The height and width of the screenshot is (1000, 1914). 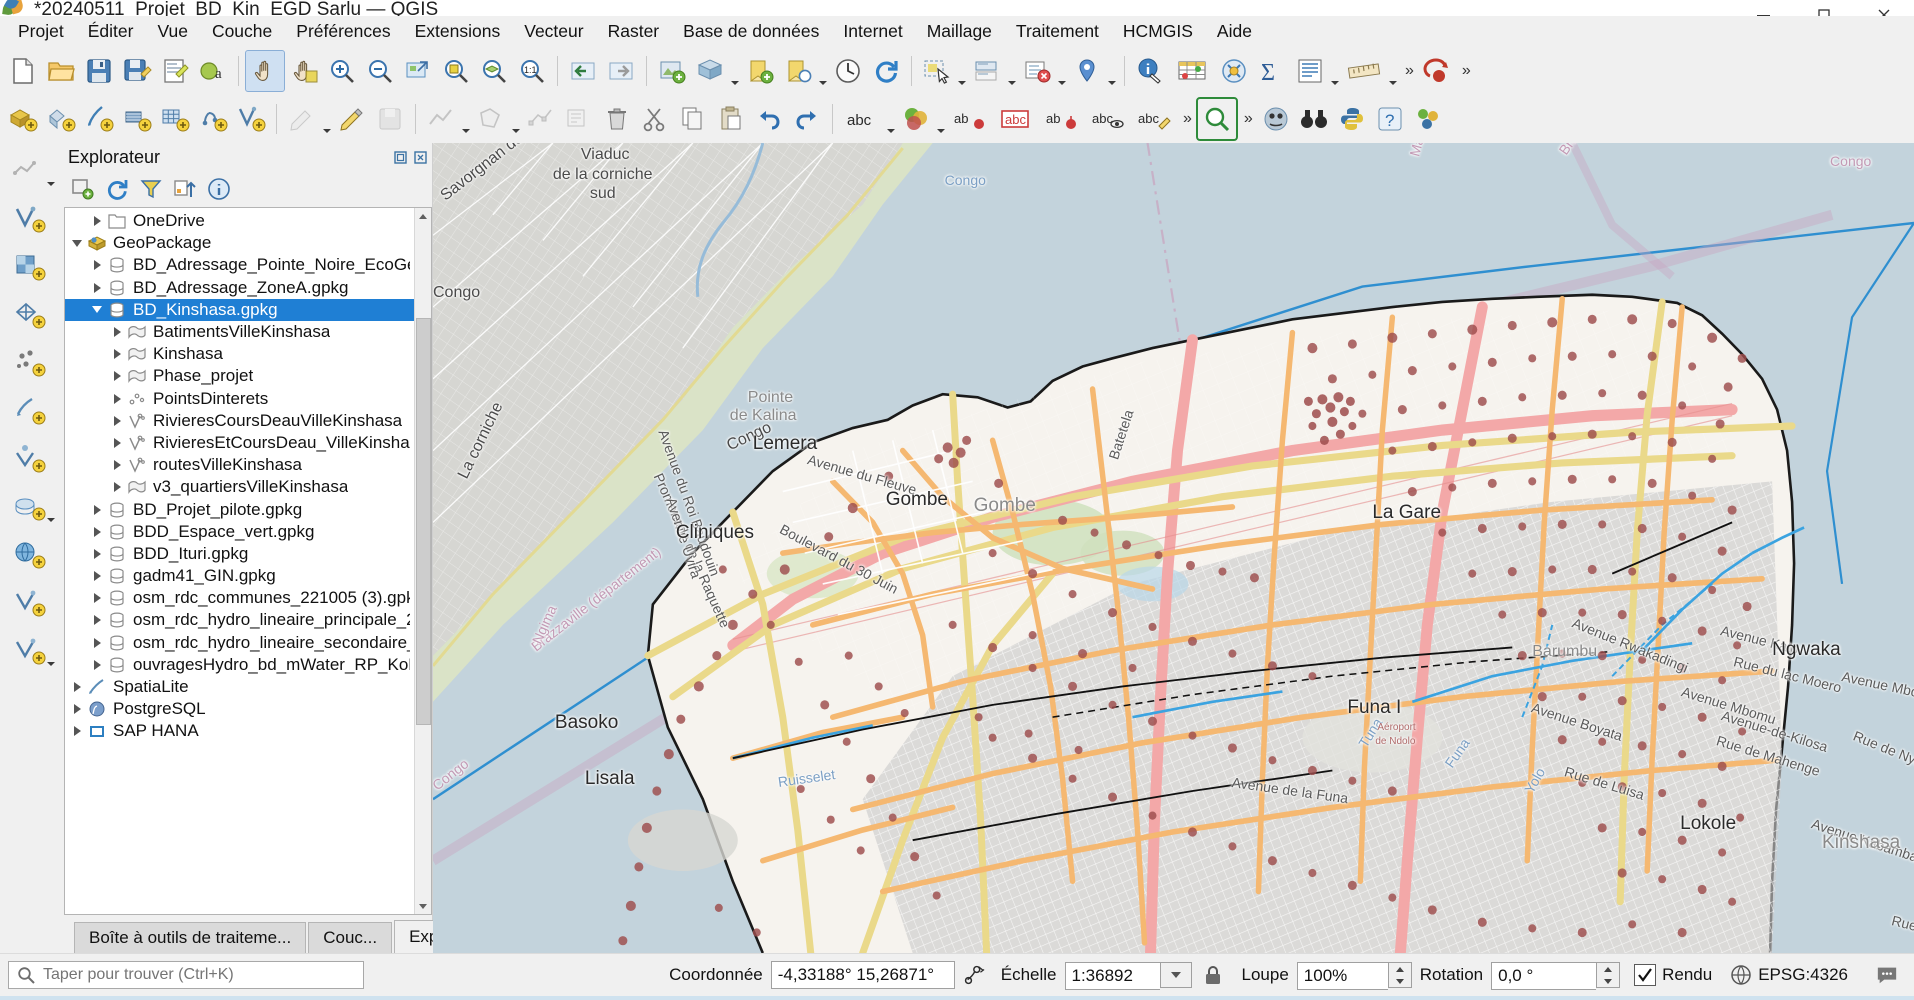 I want to click on new-spatialite-layer-icon, so click(x=61, y=119).